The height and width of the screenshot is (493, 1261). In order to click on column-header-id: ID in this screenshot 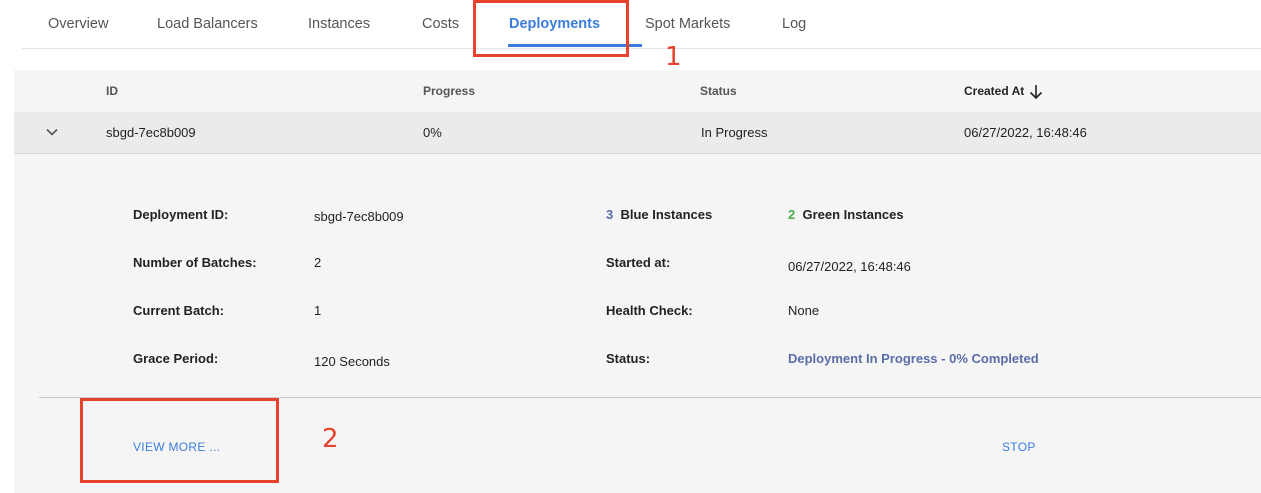, I will do `click(112, 91)`.